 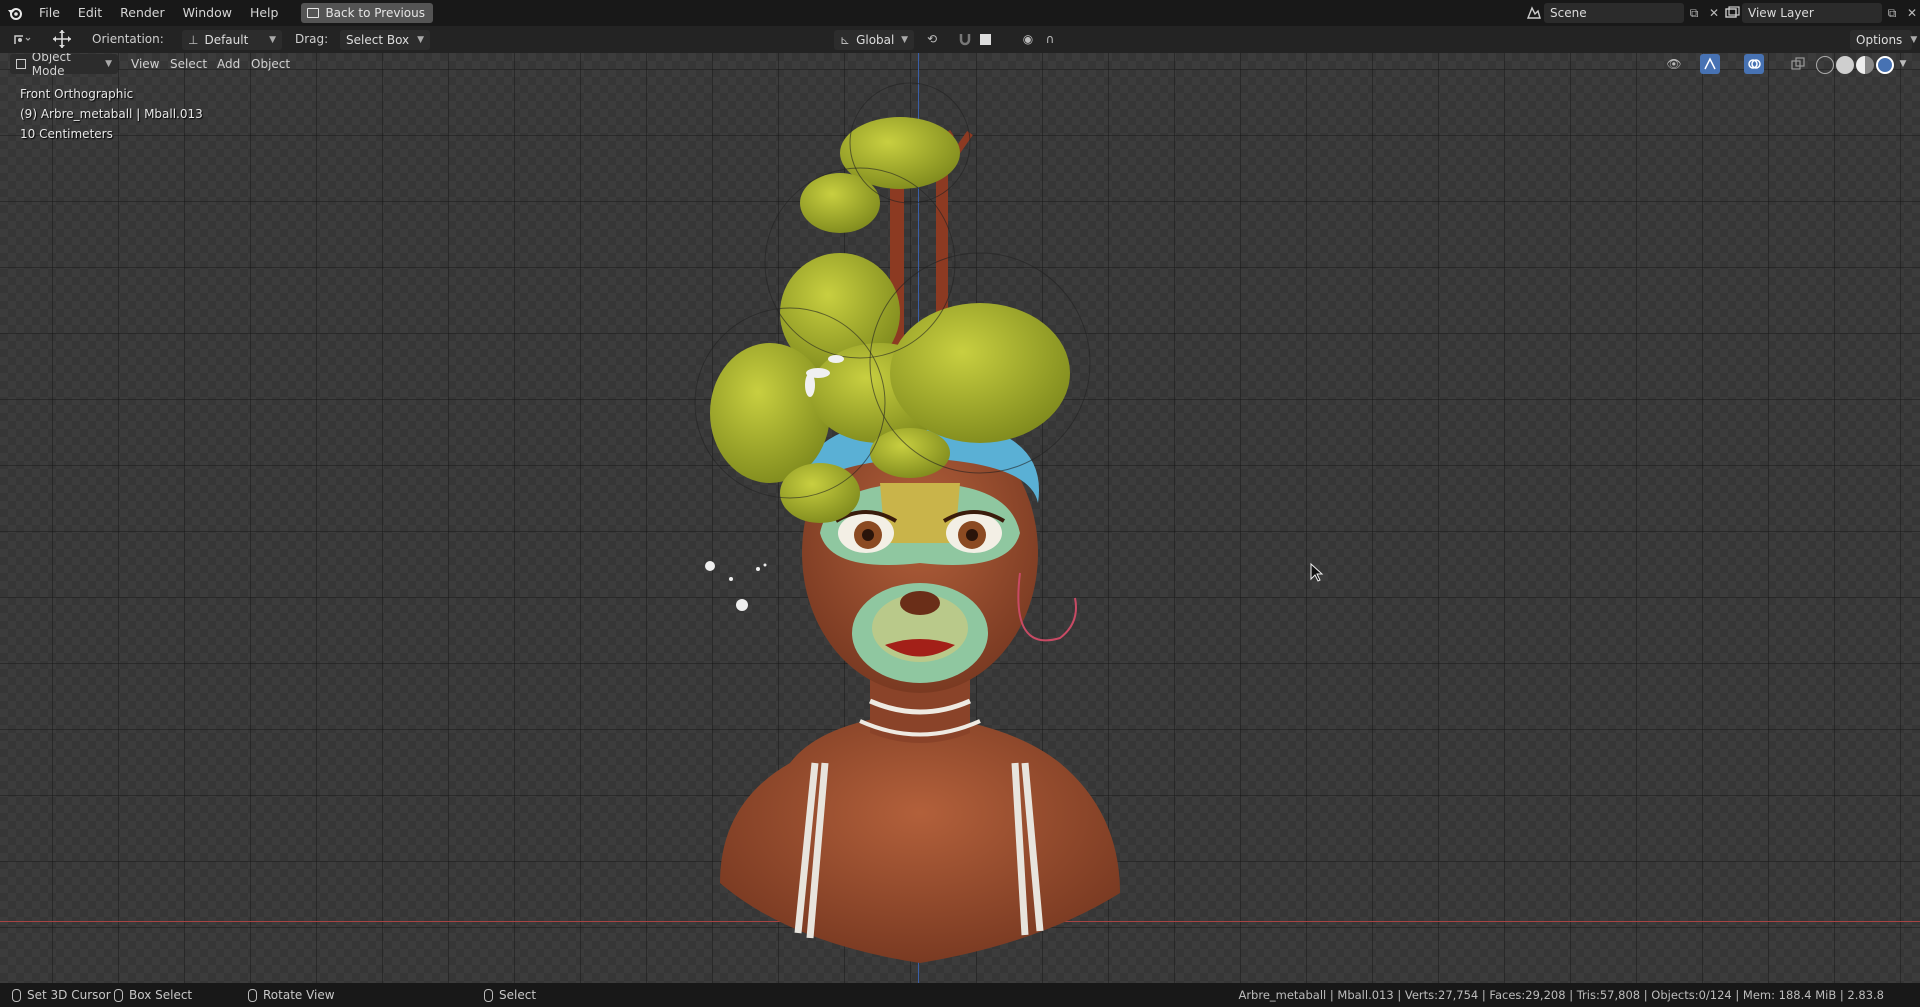 I want to click on snap-icon, so click(x=965, y=39).